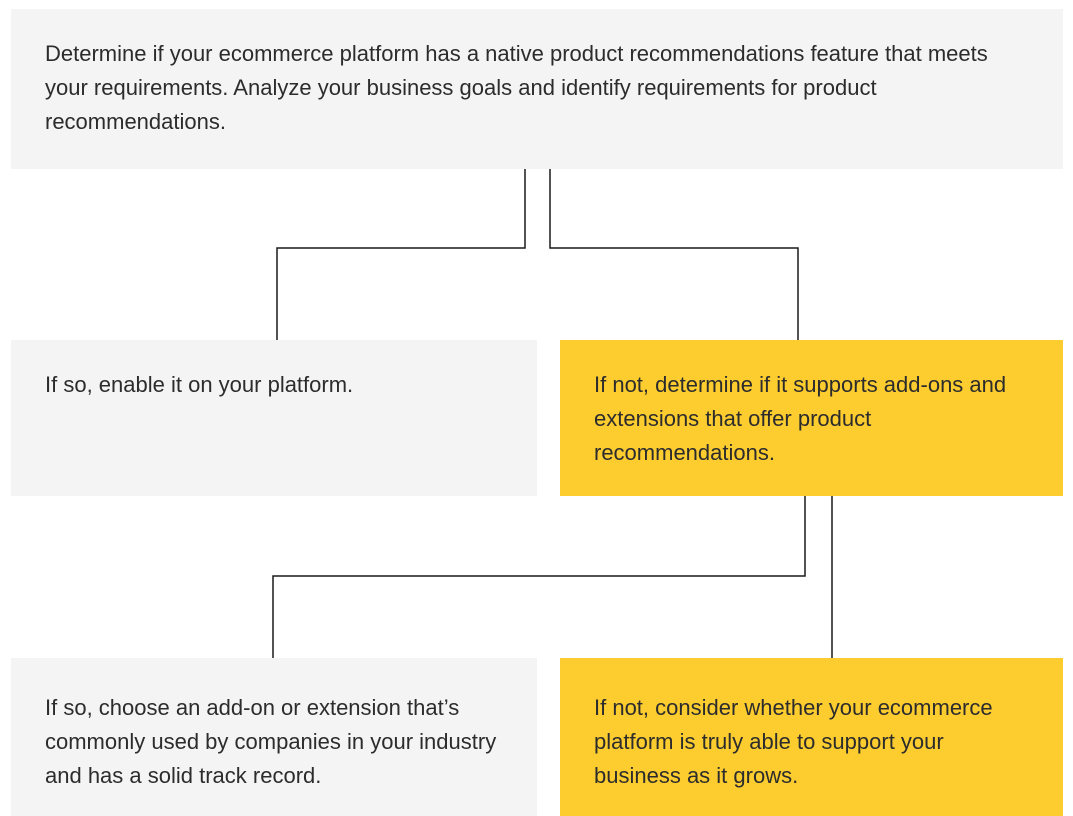  I want to click on connector-top-to-right, so click(674, 254).